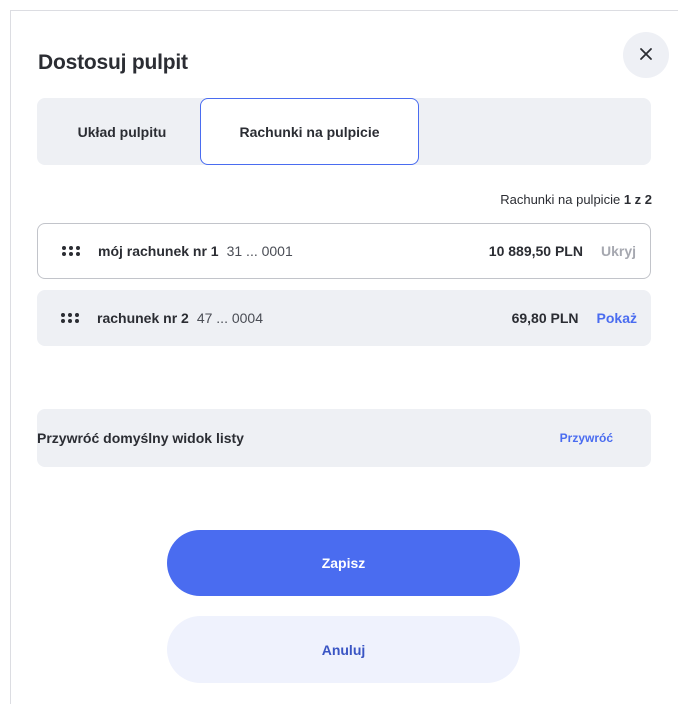 This screenshot has width=678, height=704. Describe the element at coordinates (637, 199) in the screenshot. I see `accounts-count-value: 1 z 2` at that location.